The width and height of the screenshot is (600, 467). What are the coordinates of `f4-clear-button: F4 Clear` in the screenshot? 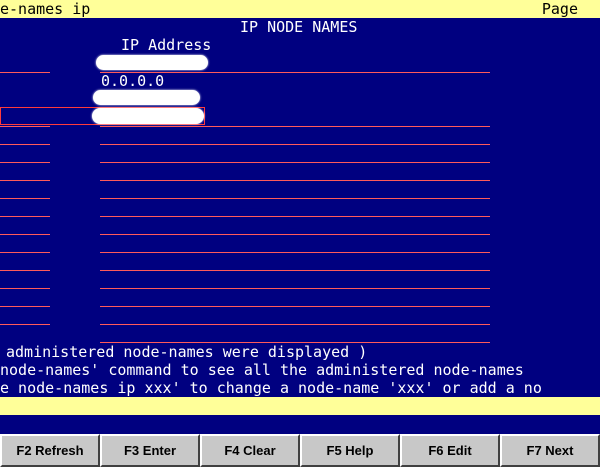 It's located at (250, 450).